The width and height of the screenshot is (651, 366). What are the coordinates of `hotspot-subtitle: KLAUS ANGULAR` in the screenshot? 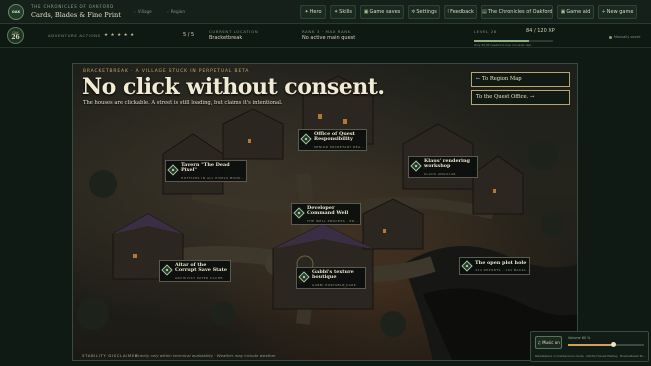 It's located at (440, 174).